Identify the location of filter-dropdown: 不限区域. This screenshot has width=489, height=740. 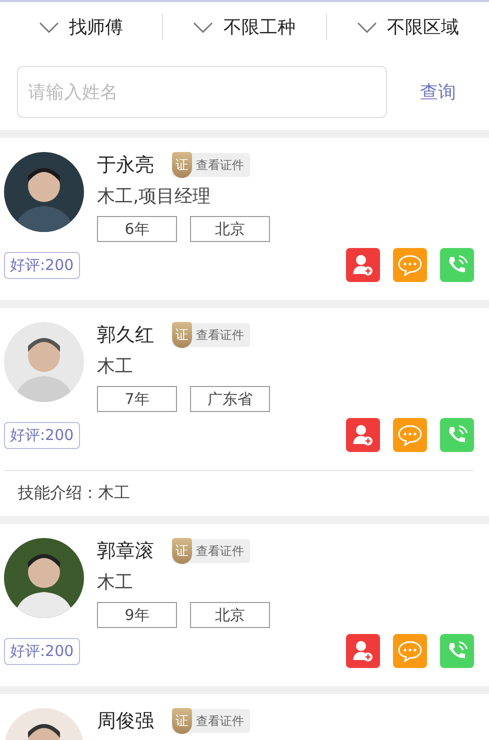
(407, 27).